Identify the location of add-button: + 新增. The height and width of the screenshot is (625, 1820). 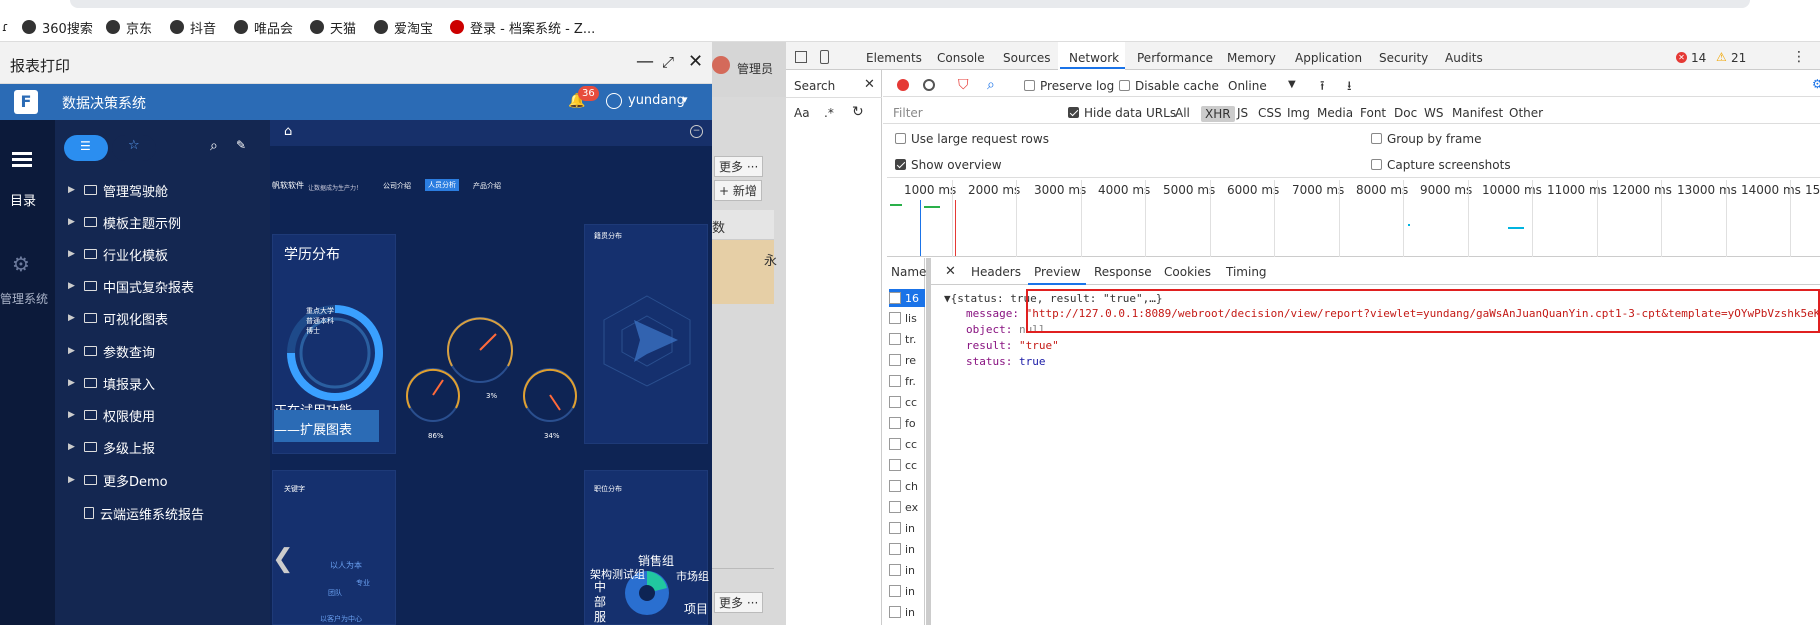
(738, 190).